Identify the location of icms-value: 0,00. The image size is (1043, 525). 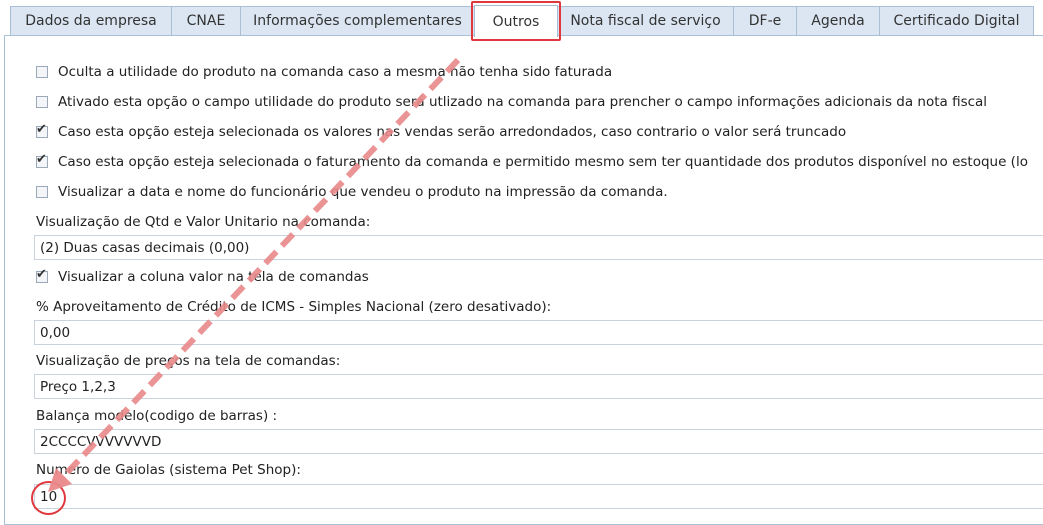
(55, 332).